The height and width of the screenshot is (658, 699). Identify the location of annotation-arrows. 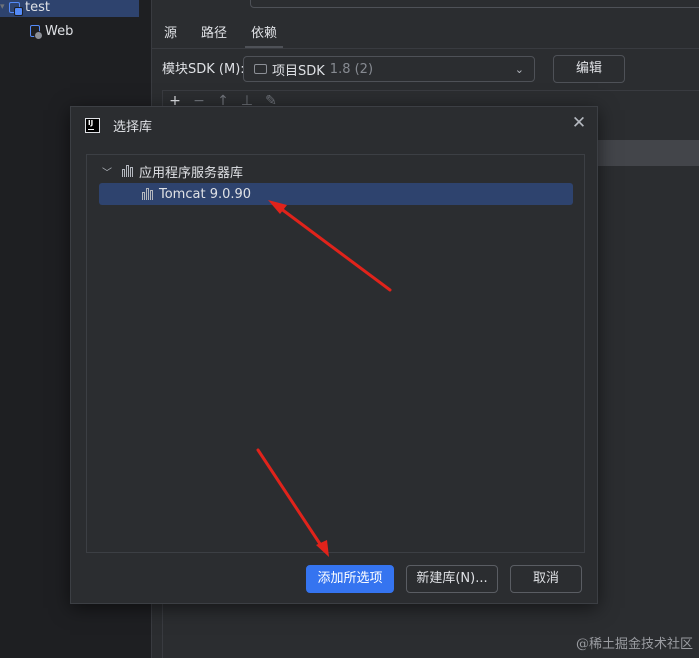
(324, 378).